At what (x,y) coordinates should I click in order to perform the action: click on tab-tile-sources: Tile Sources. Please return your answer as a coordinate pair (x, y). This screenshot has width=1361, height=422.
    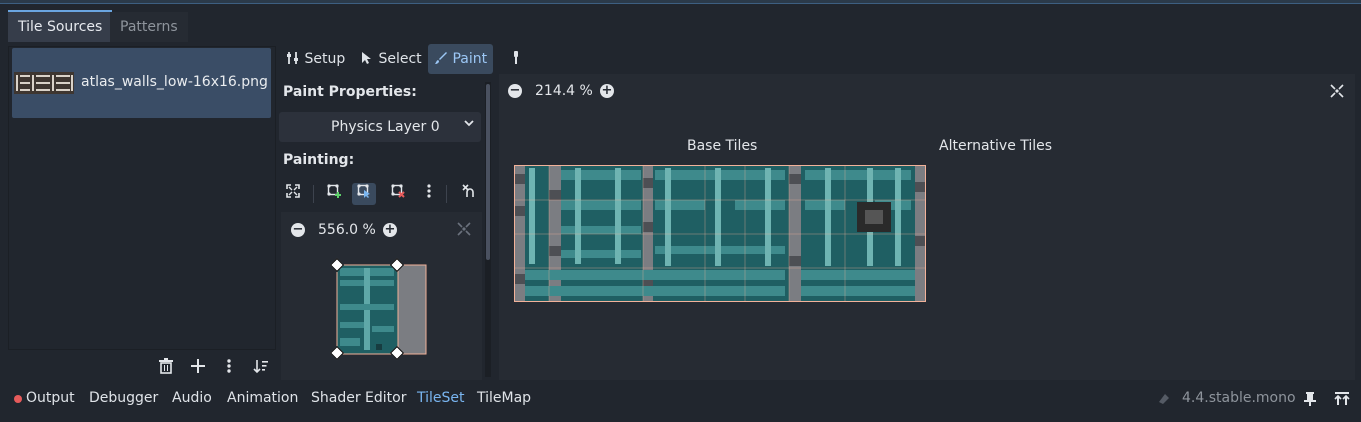
    Looking at the image, I should click on (60, 26).